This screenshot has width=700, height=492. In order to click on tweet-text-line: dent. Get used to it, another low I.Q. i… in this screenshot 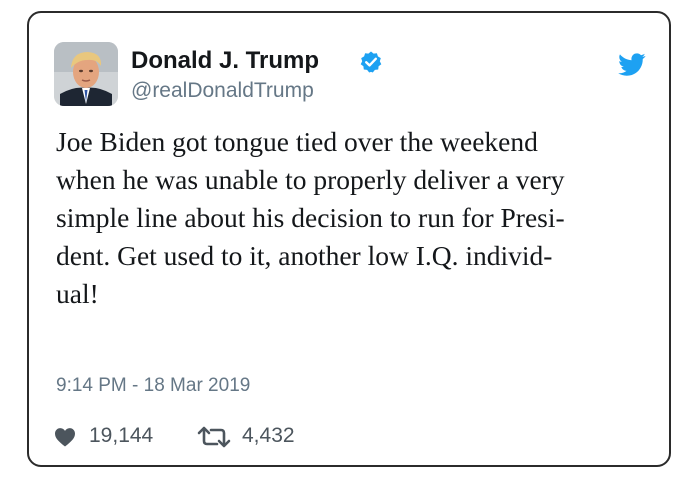, I will do `click(304, 255)`.